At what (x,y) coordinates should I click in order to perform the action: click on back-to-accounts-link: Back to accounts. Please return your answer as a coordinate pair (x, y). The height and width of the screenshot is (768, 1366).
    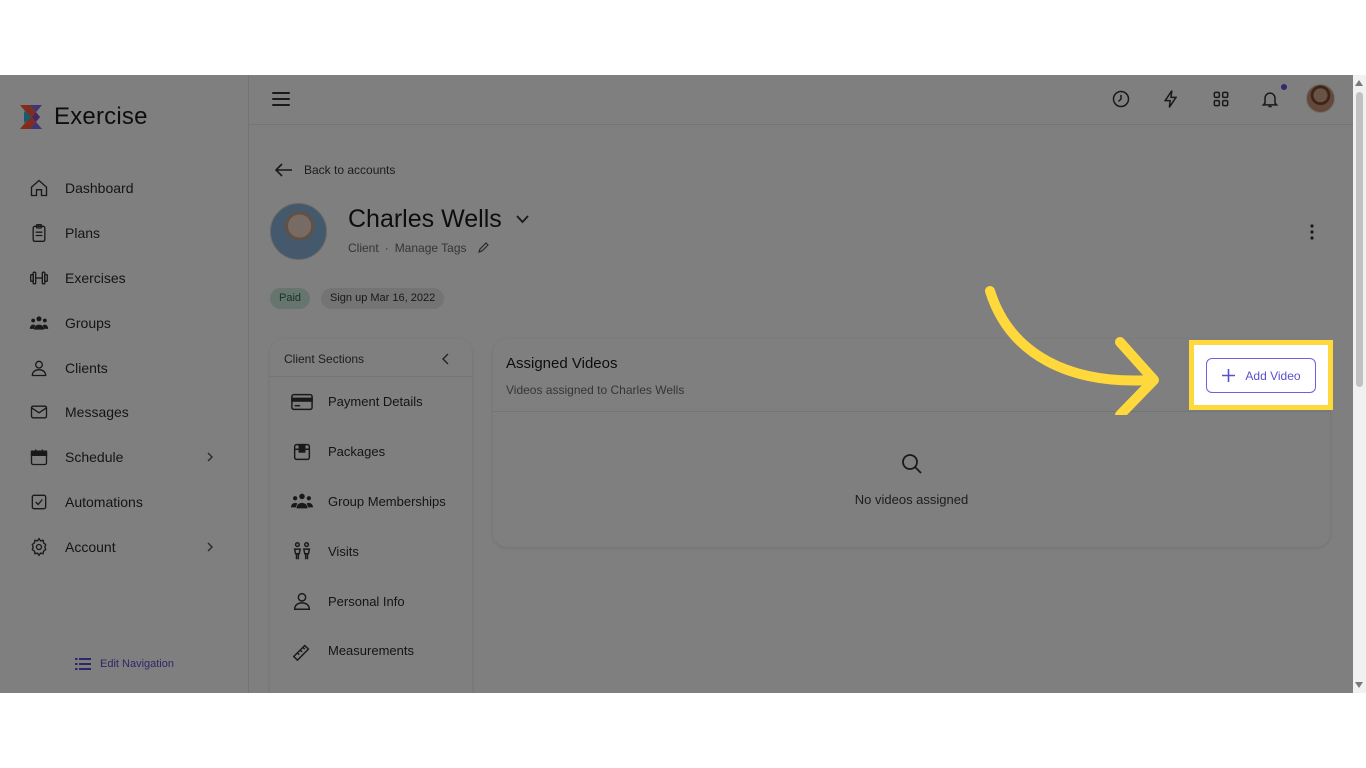
    Looking at the image, I should click on (335, 170).